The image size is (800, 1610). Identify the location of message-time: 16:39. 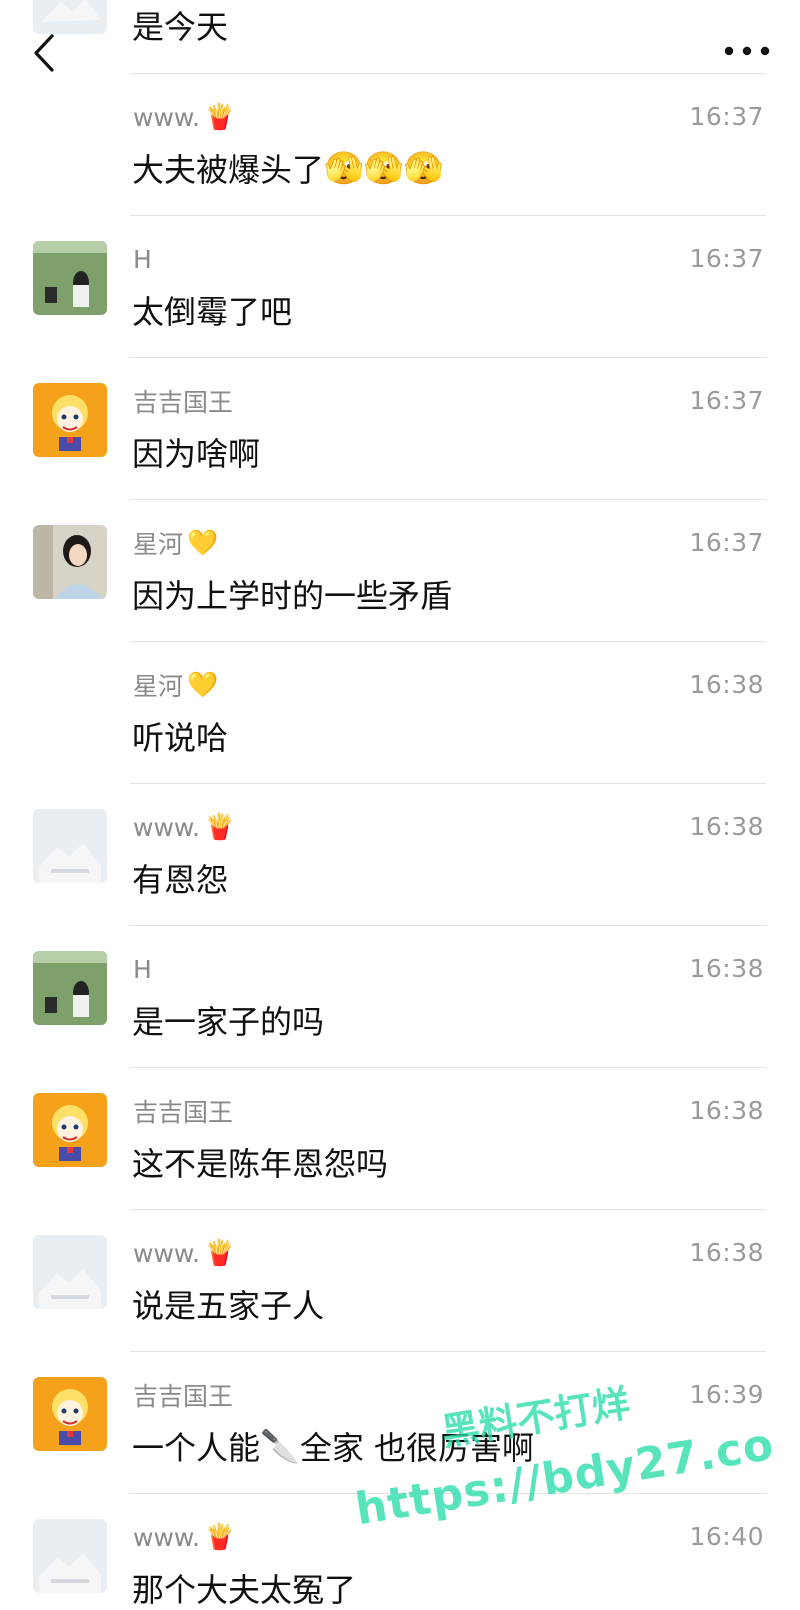
(726, 1394).